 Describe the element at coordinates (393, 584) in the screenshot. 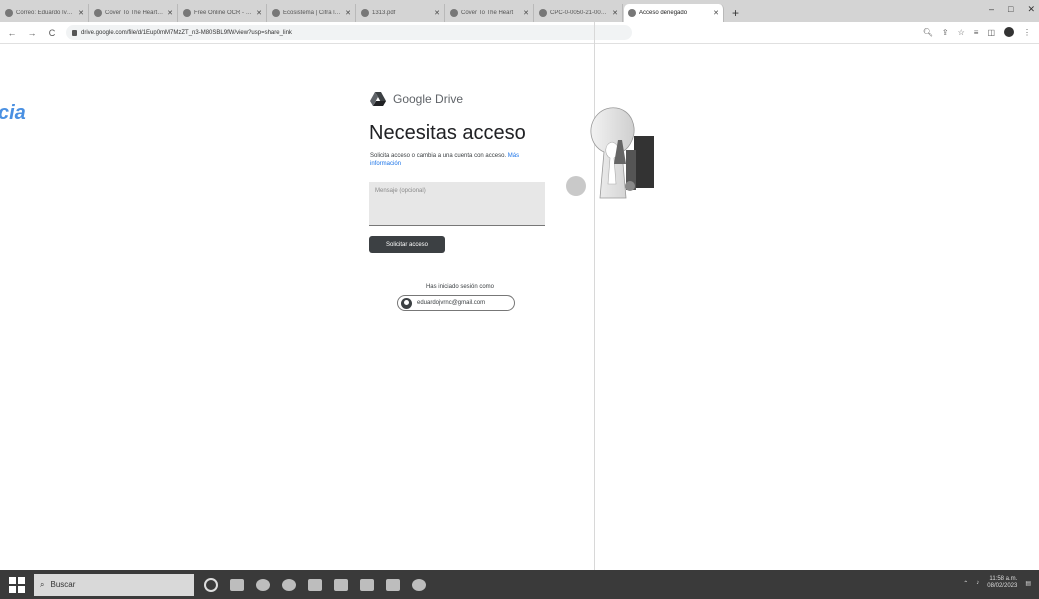

I see `excel-icon` at that location.